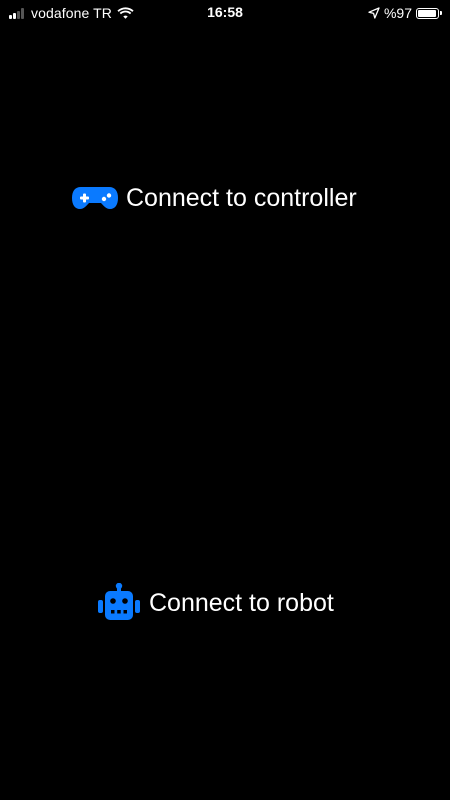 This screenshot has width=450, height=800. I want to click on connect-controller-button: Connect to controller, so click(213, 198).